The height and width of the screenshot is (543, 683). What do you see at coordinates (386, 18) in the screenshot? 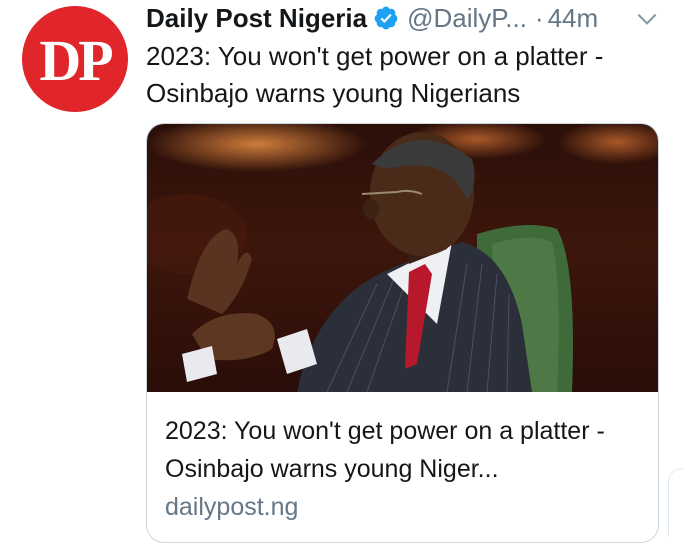
I see `verified-badge-icon` at bounding box center [386, 18].